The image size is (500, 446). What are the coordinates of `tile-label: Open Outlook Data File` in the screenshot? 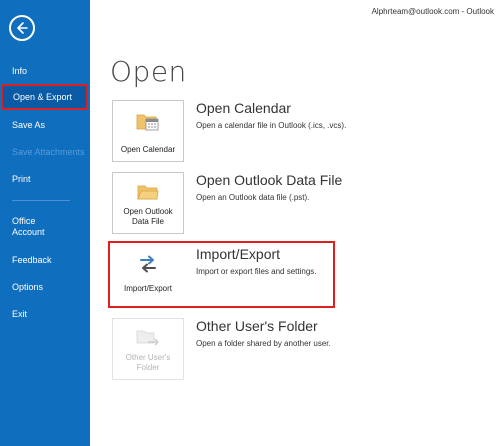 It's located at (148, 216).